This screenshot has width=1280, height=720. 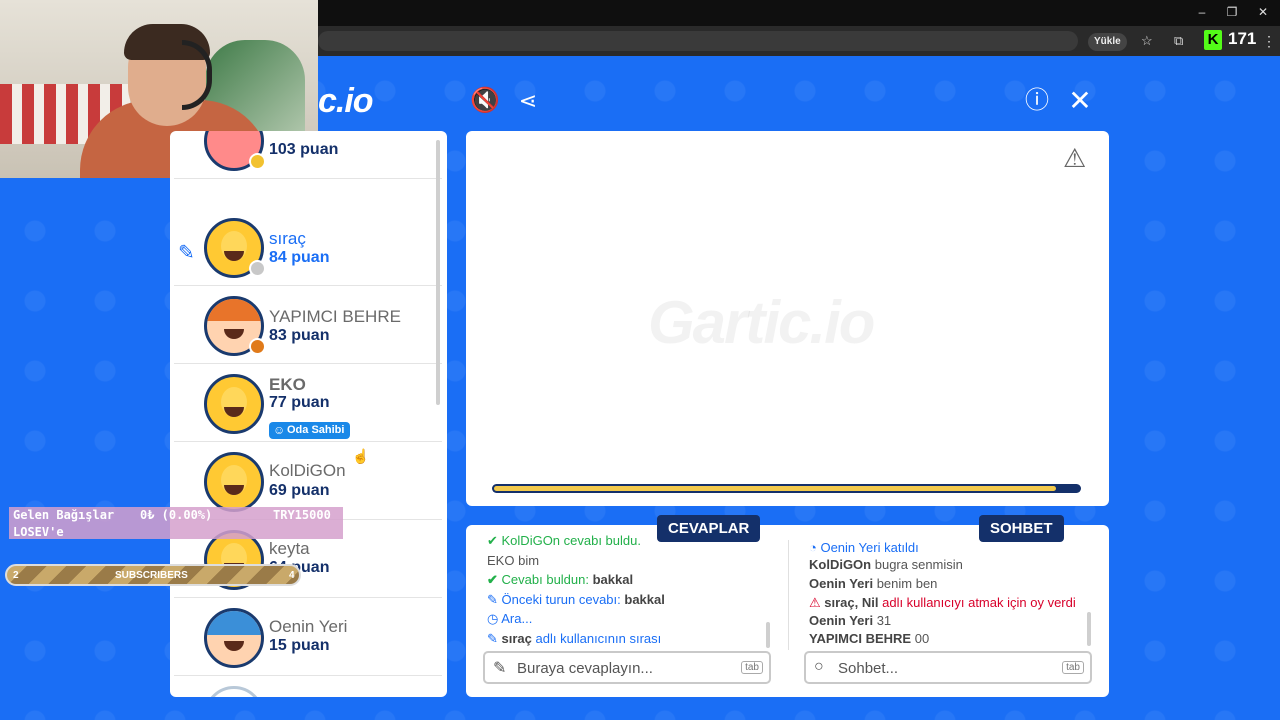 I want to click on chat-line: ◔ Oenin Yeri katıldı, so click(x=864, y=547).